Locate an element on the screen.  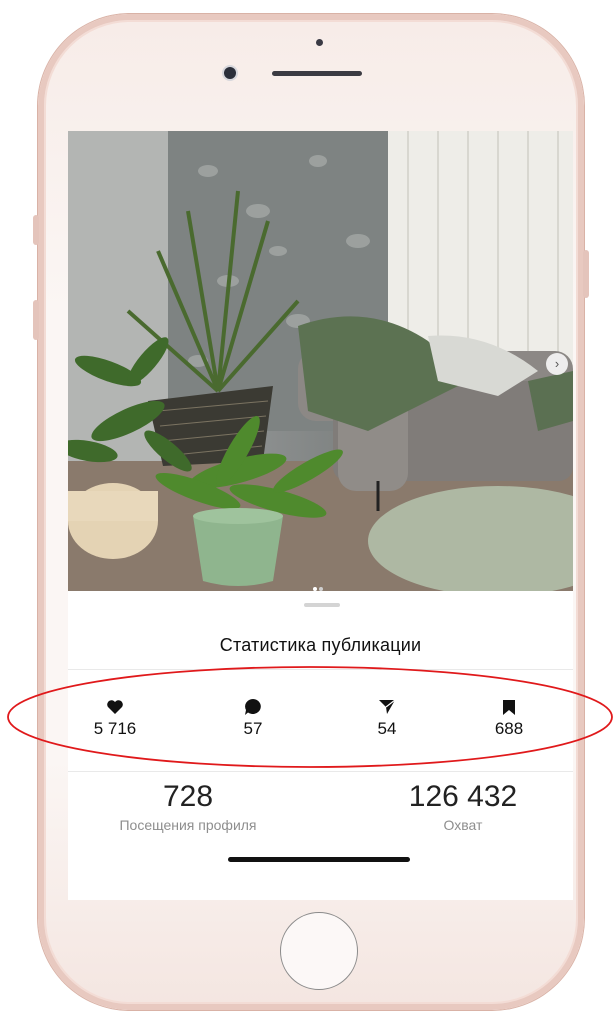
stat-saves: 688 is located at coordinates (509, 717).